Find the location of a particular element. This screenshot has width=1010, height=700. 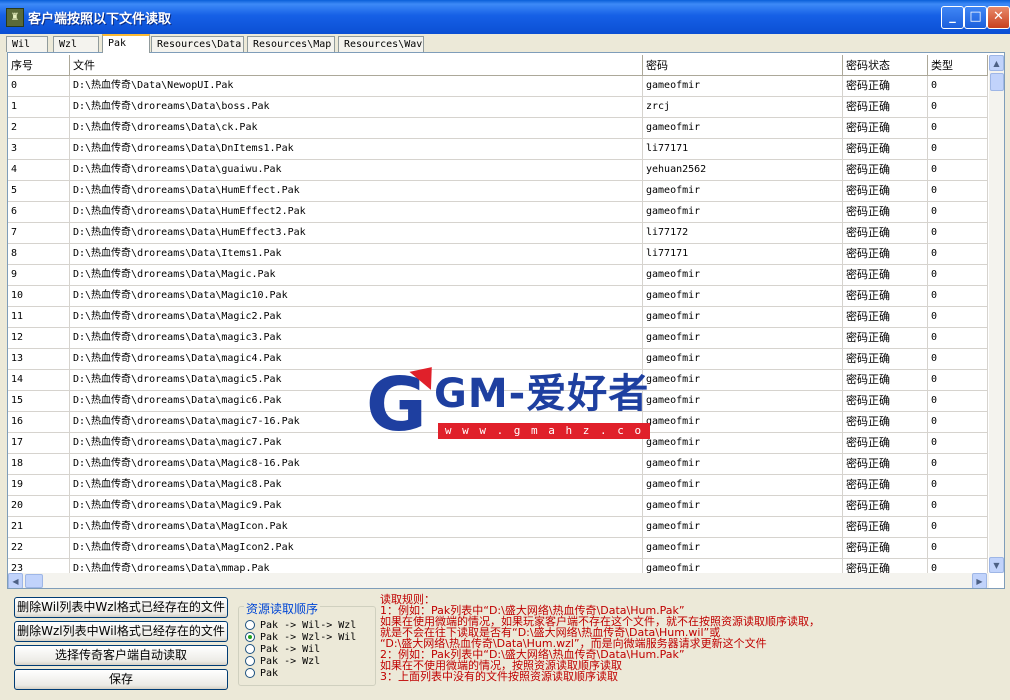

cell-file: D:\热血传奇\droreams\Data\boss.Pak is located at coordinates (356, 107).